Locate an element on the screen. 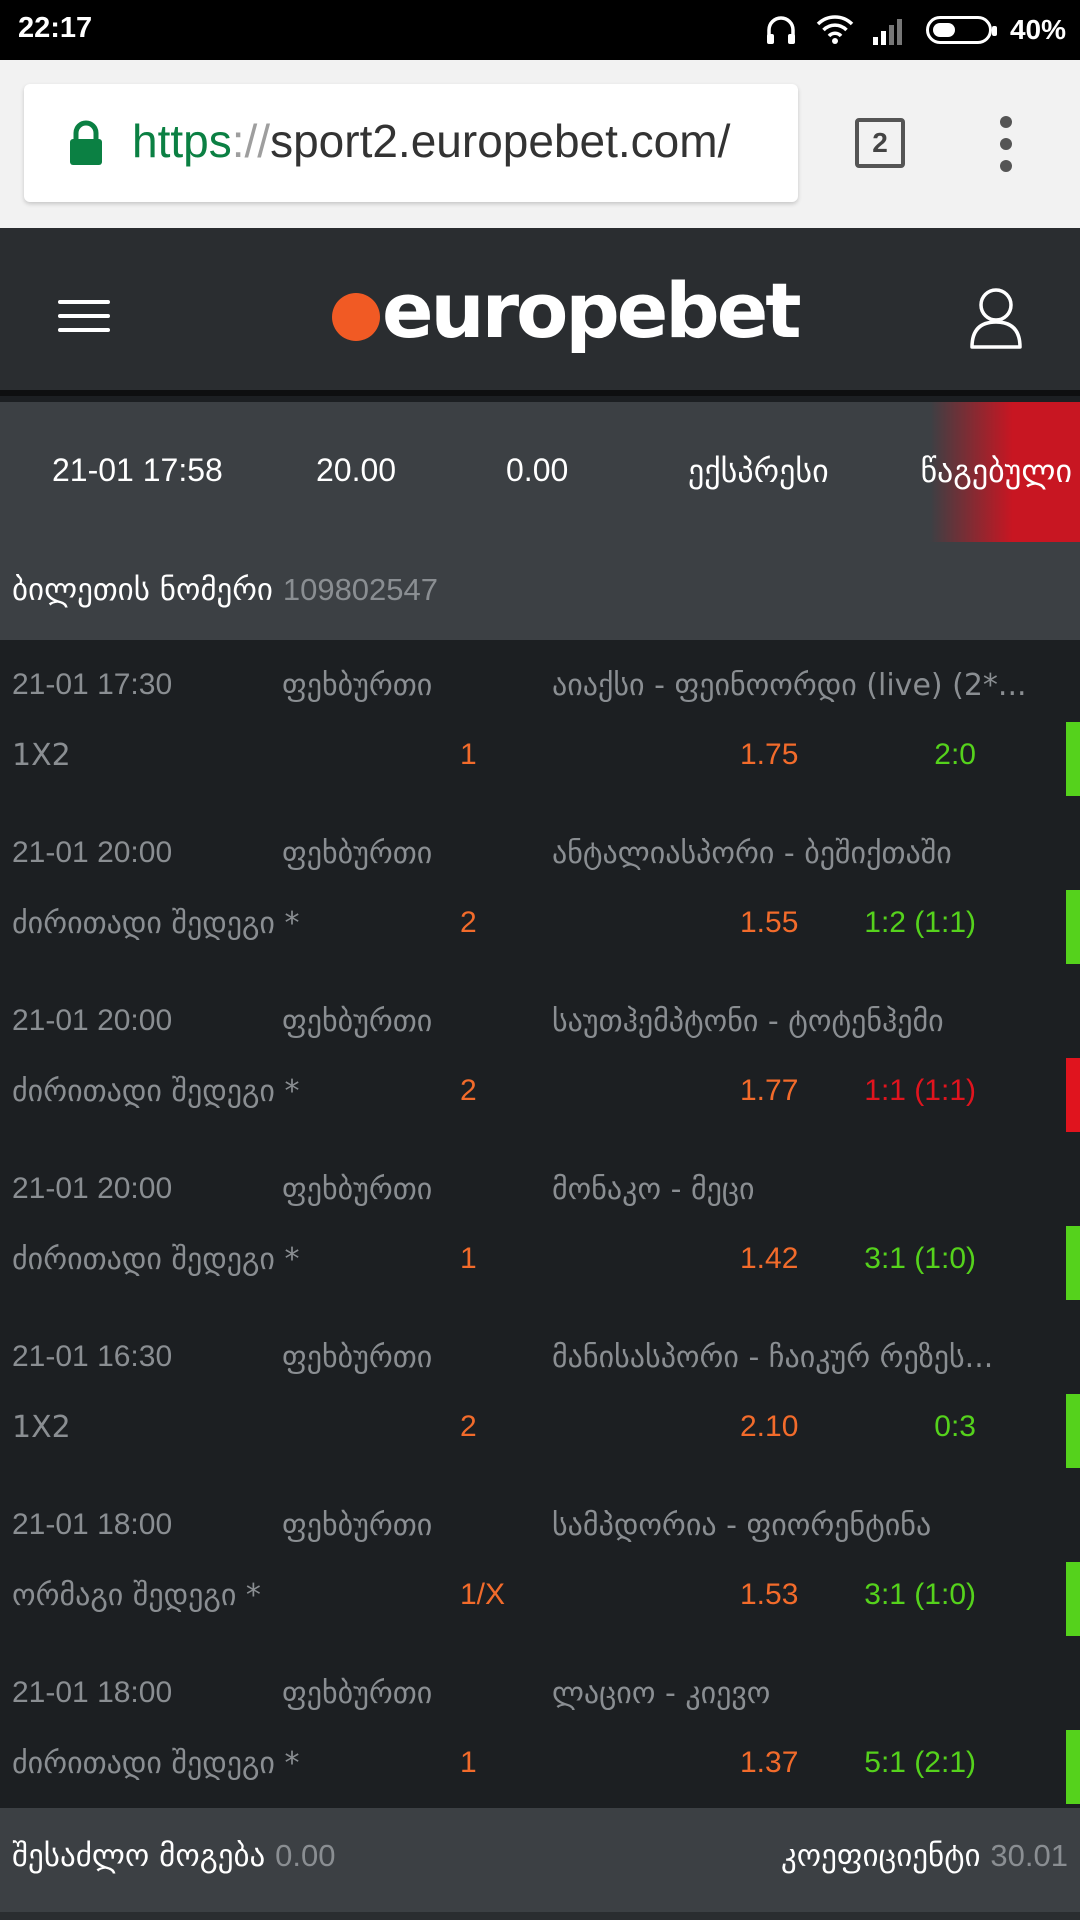 This screenshot has height=1920, width=1080. user-icon is located at coordinates (996, 318).